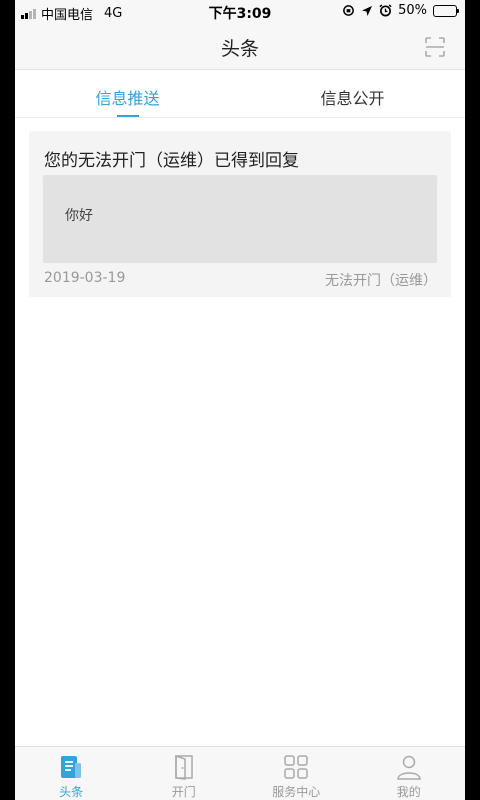 Image resolution: width=480 pixels, height=800 pixels. Describe the element at coordinates (71, 767) in the screenshot. I see `news-icon` at that location.